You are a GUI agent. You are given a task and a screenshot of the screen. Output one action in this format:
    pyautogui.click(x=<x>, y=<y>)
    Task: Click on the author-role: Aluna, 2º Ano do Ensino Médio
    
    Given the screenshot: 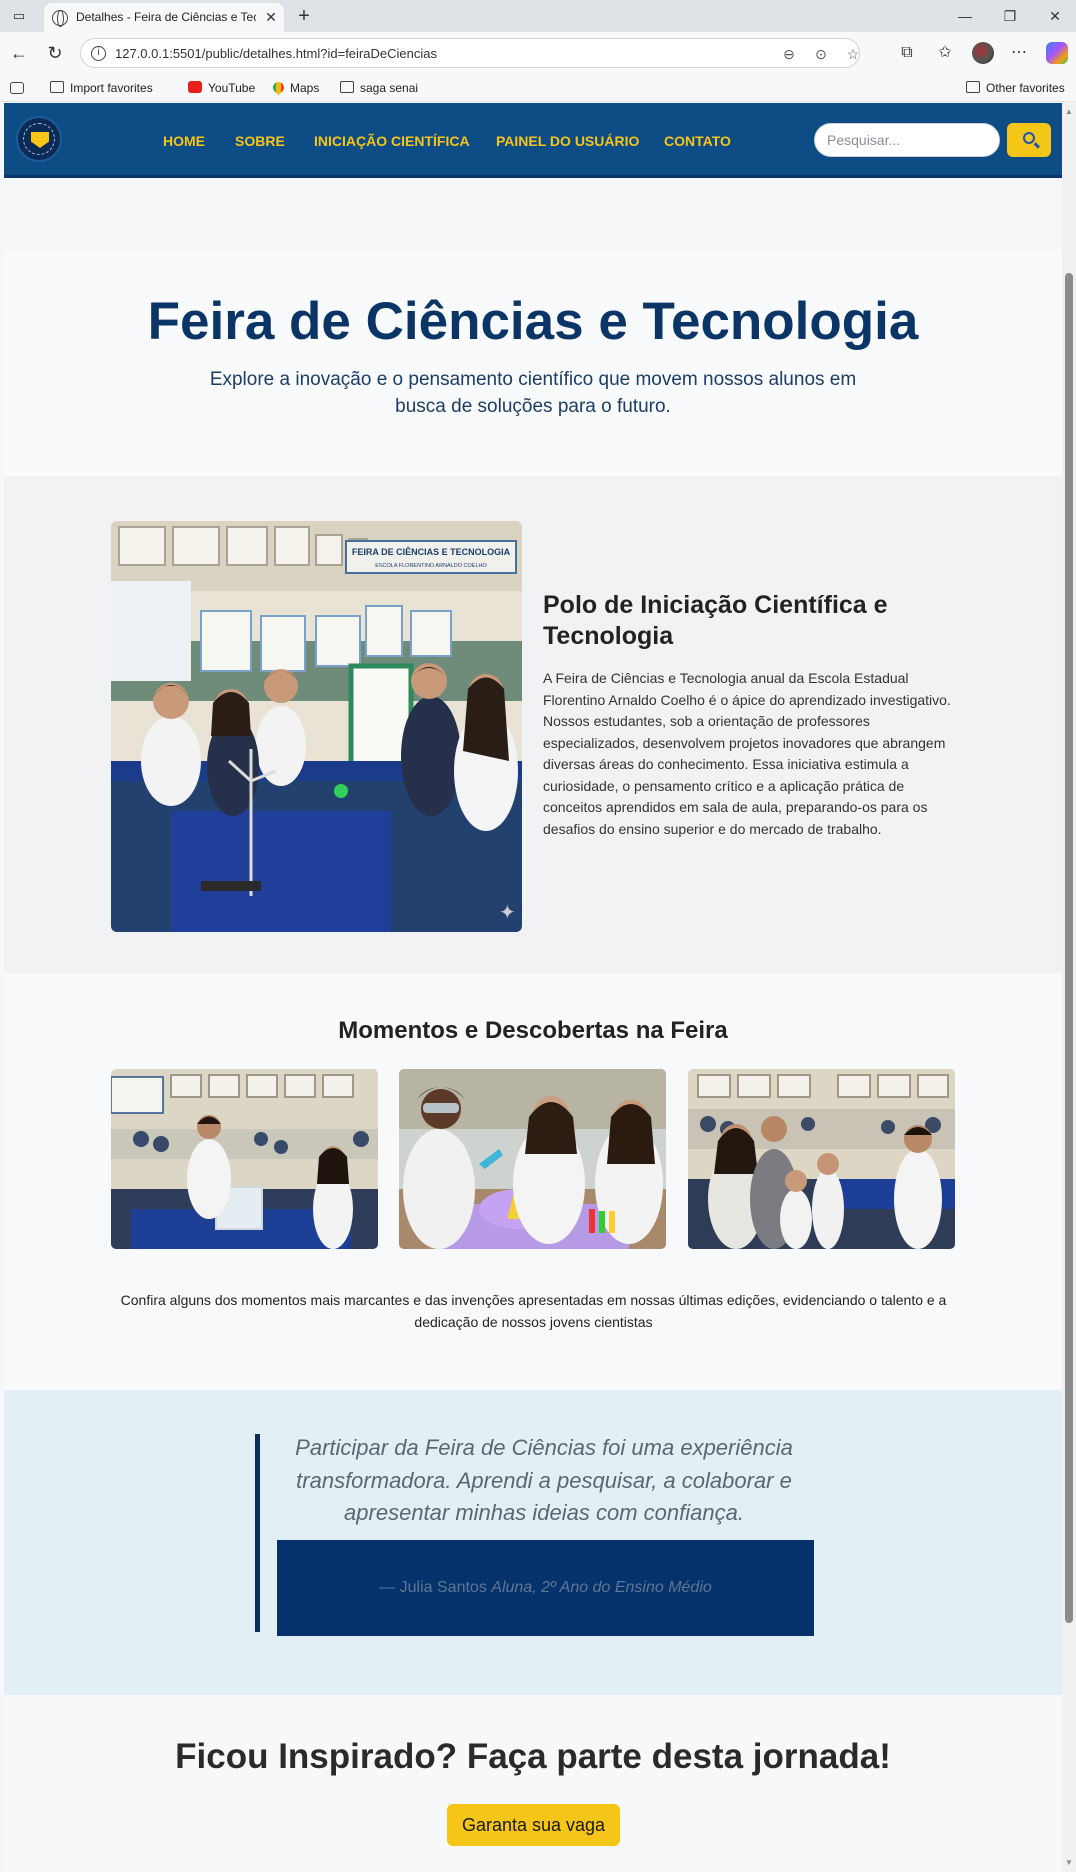 What is the action you would take?
    pyautogui.click(x=601, y=1587)
    